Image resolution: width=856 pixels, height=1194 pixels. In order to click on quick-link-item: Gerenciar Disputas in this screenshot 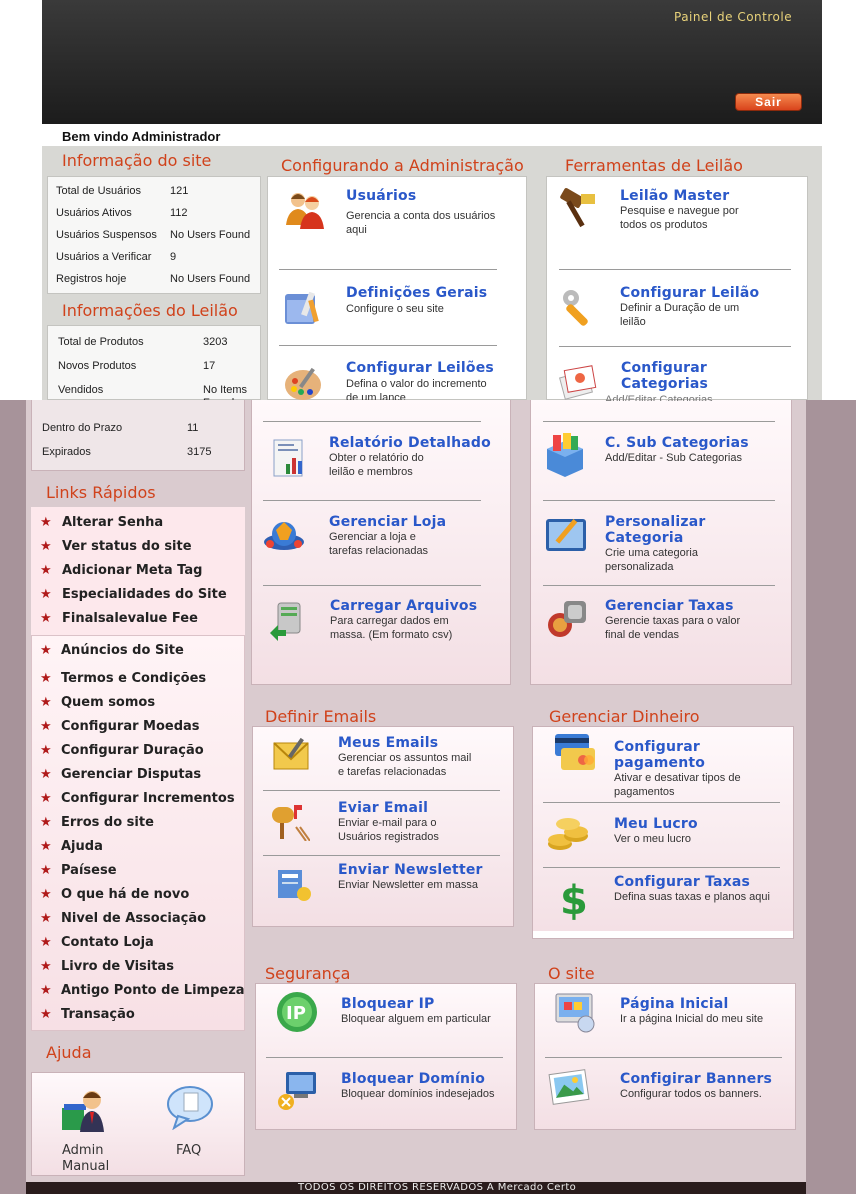, I will do `click(131, 774)`.